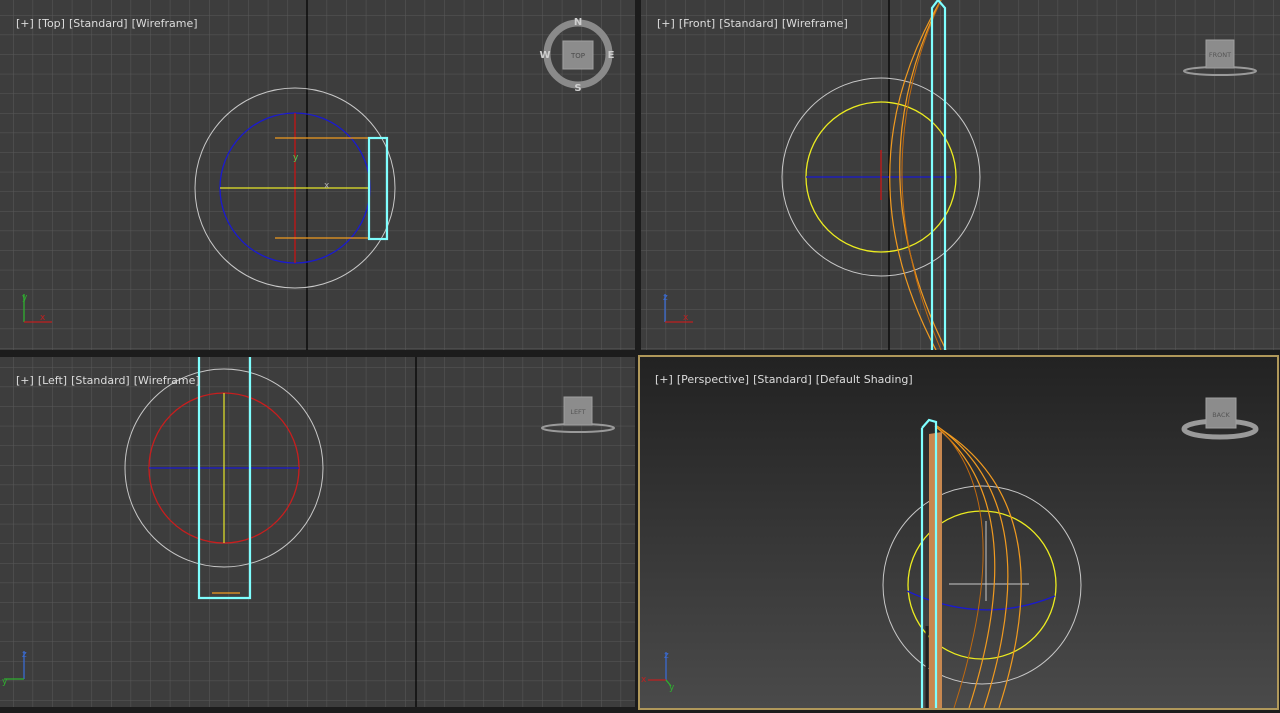  Describe the element at coordinates (296, 158) in the screenshot. I see `gizmo-y-label: y` at that location.